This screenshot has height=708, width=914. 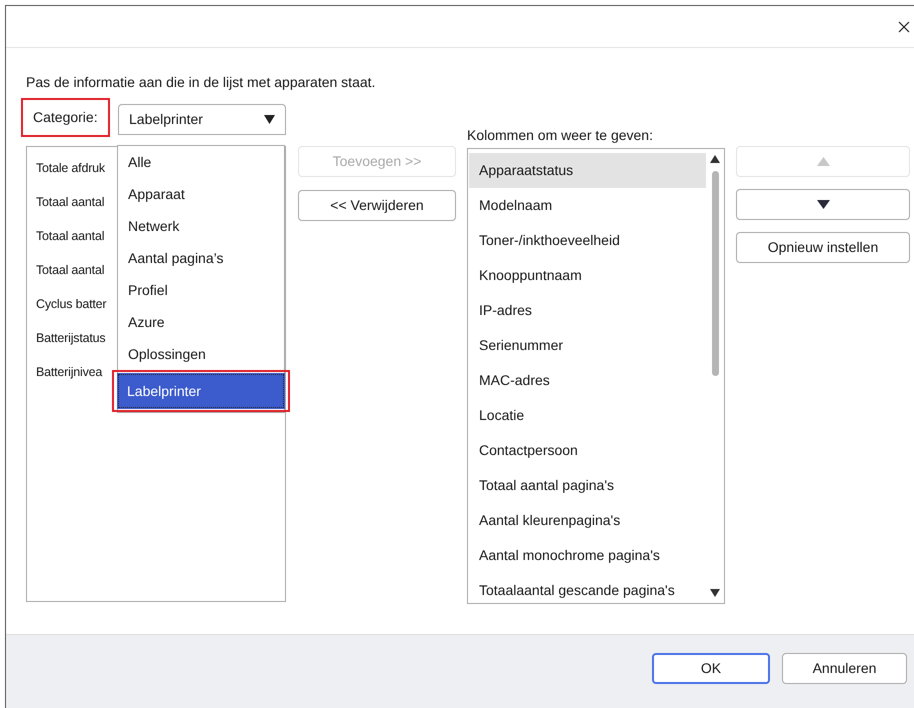 What do you see at coordinates (201, 226) in the screenshot?
I see `dropdown-option: Netwerk` at bounding box center [201, 226].